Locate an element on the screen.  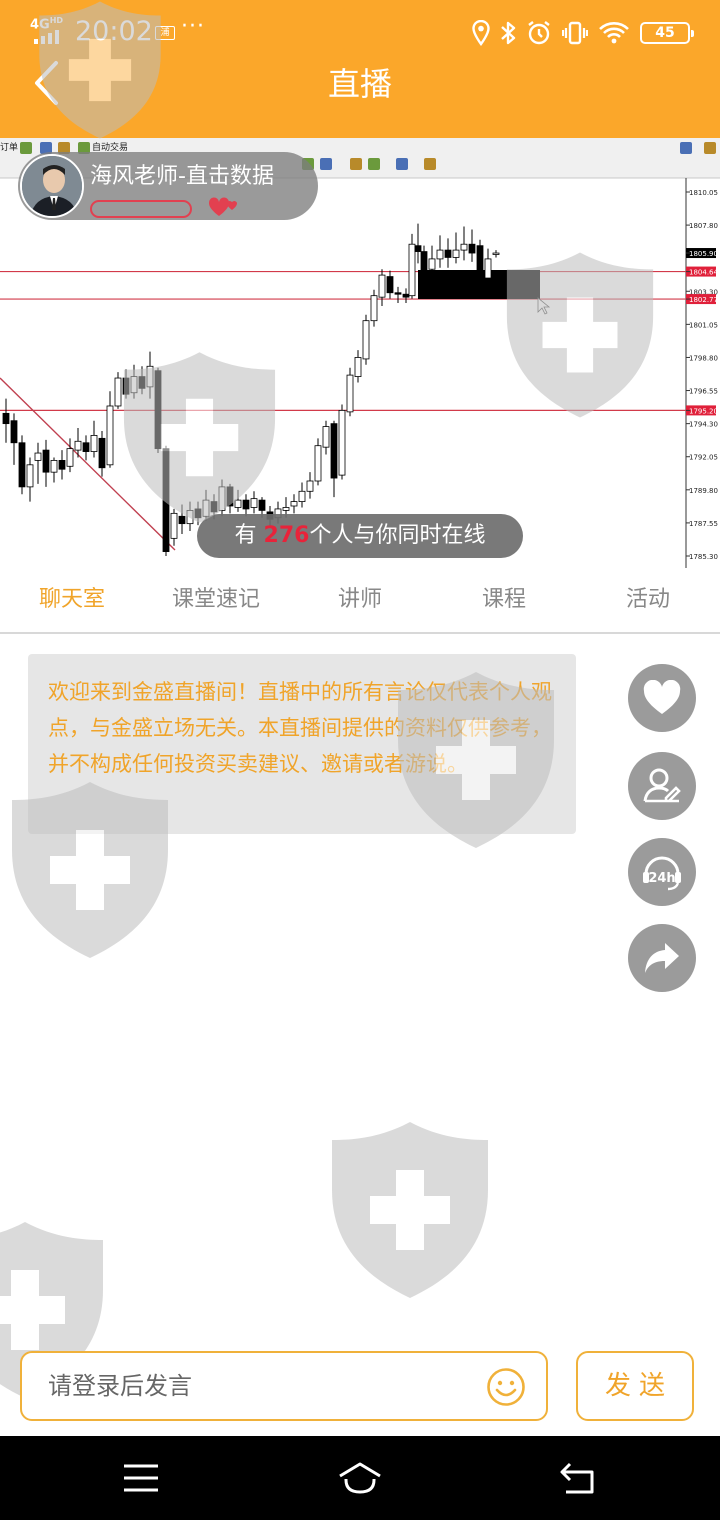
price-tick-label: 1795.20 is located at coordinates (703, 411).